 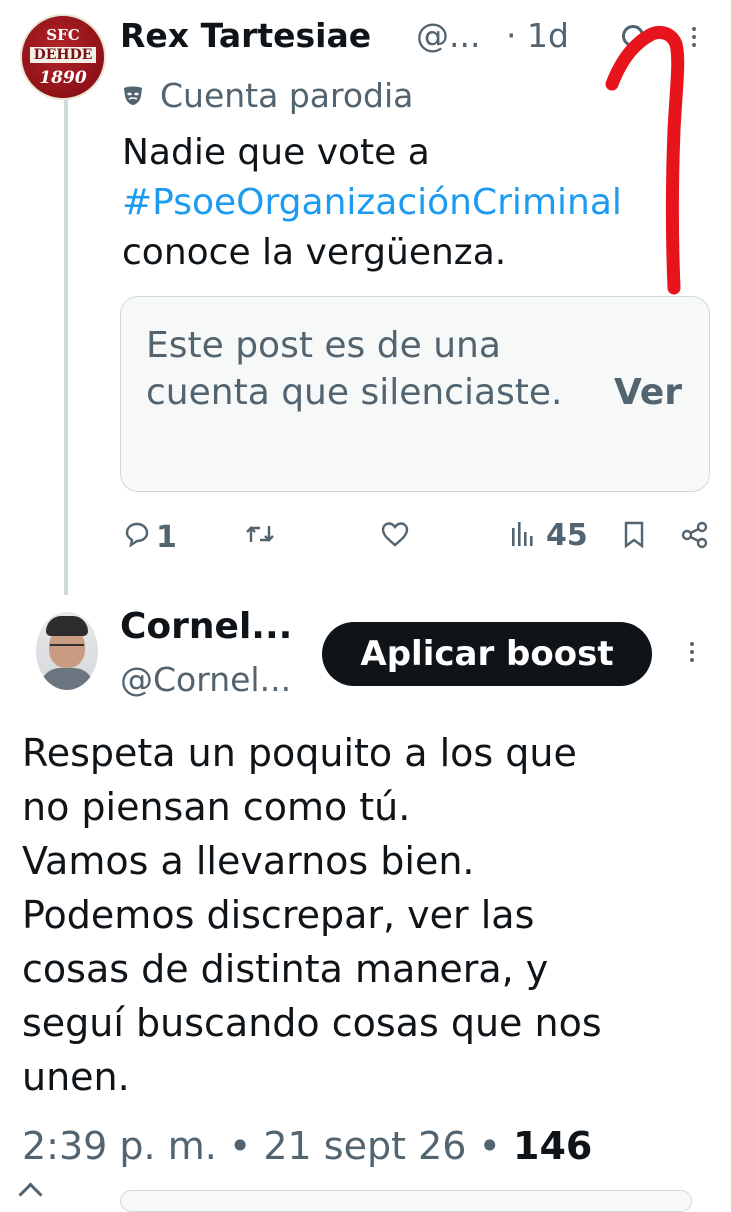 I want to click on reply-icon, so click(x=137, y=535).